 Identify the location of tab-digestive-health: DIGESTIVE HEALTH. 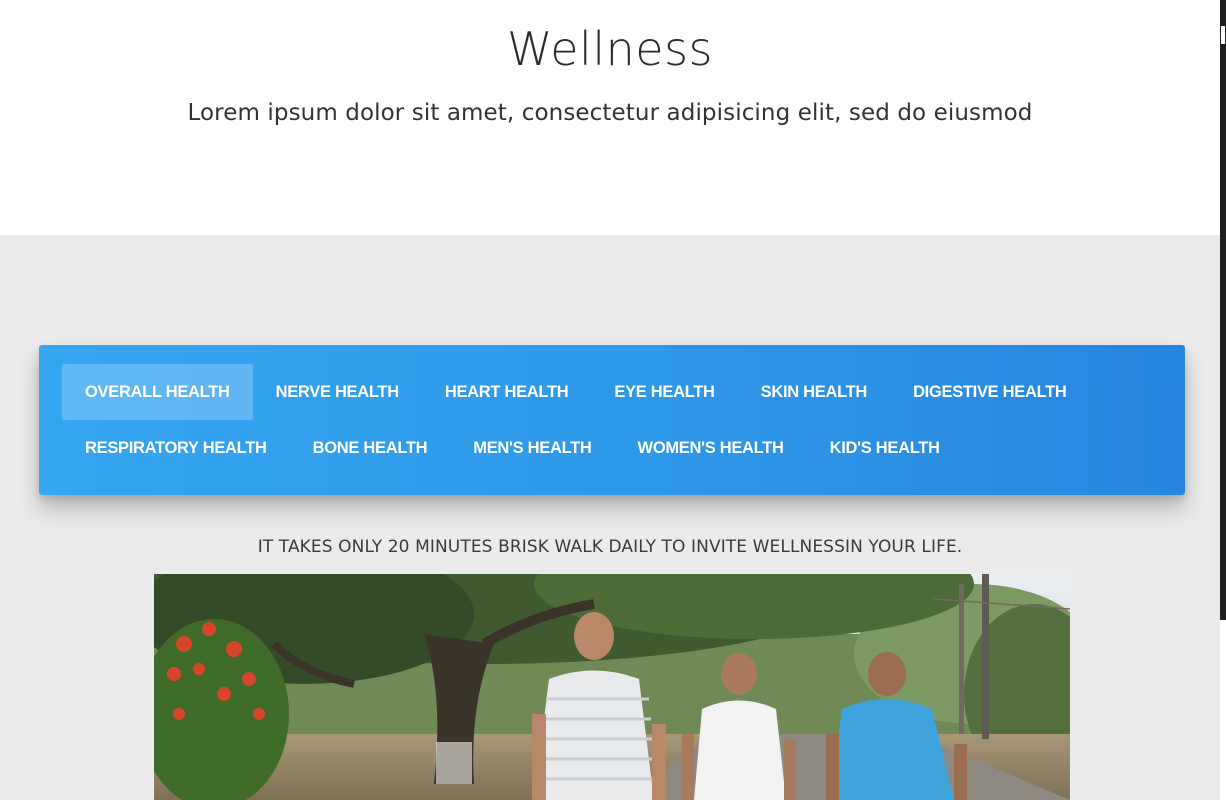
(990, 392).